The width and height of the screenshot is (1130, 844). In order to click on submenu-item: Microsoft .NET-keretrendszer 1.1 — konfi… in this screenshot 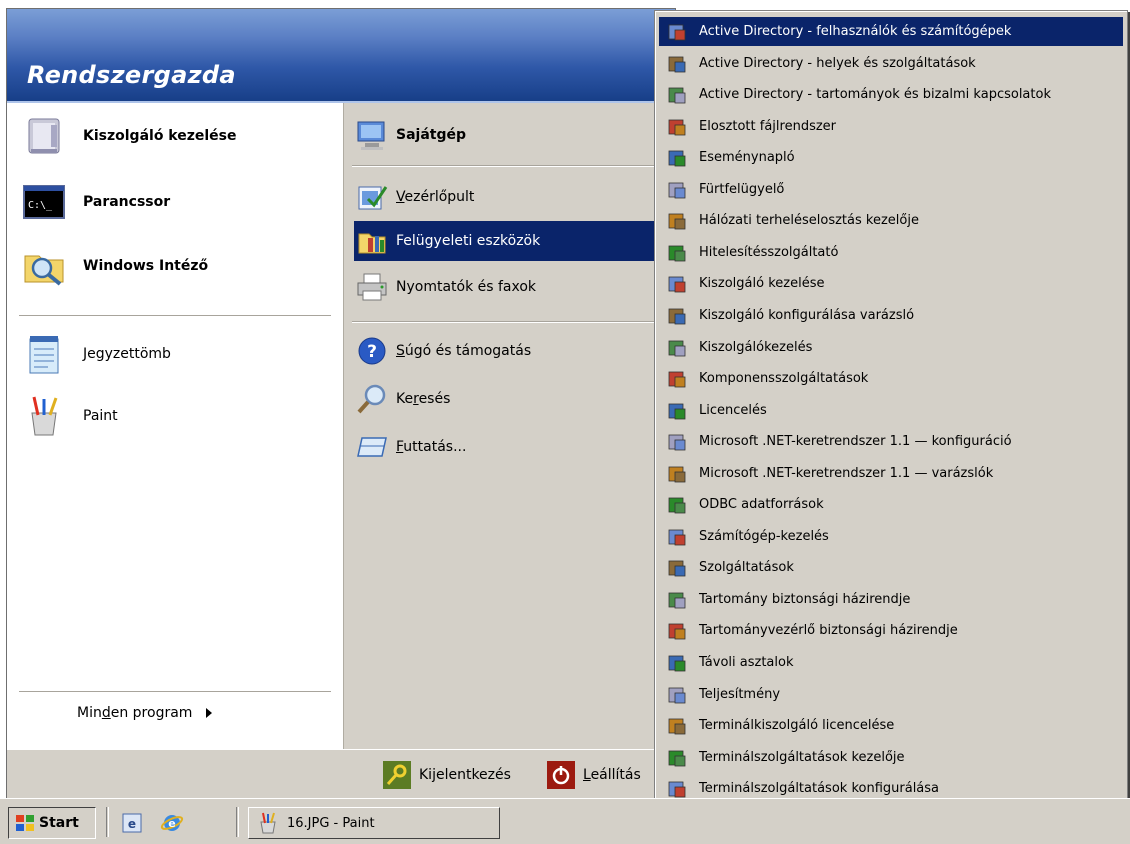, I will do `click(891, 441)`.